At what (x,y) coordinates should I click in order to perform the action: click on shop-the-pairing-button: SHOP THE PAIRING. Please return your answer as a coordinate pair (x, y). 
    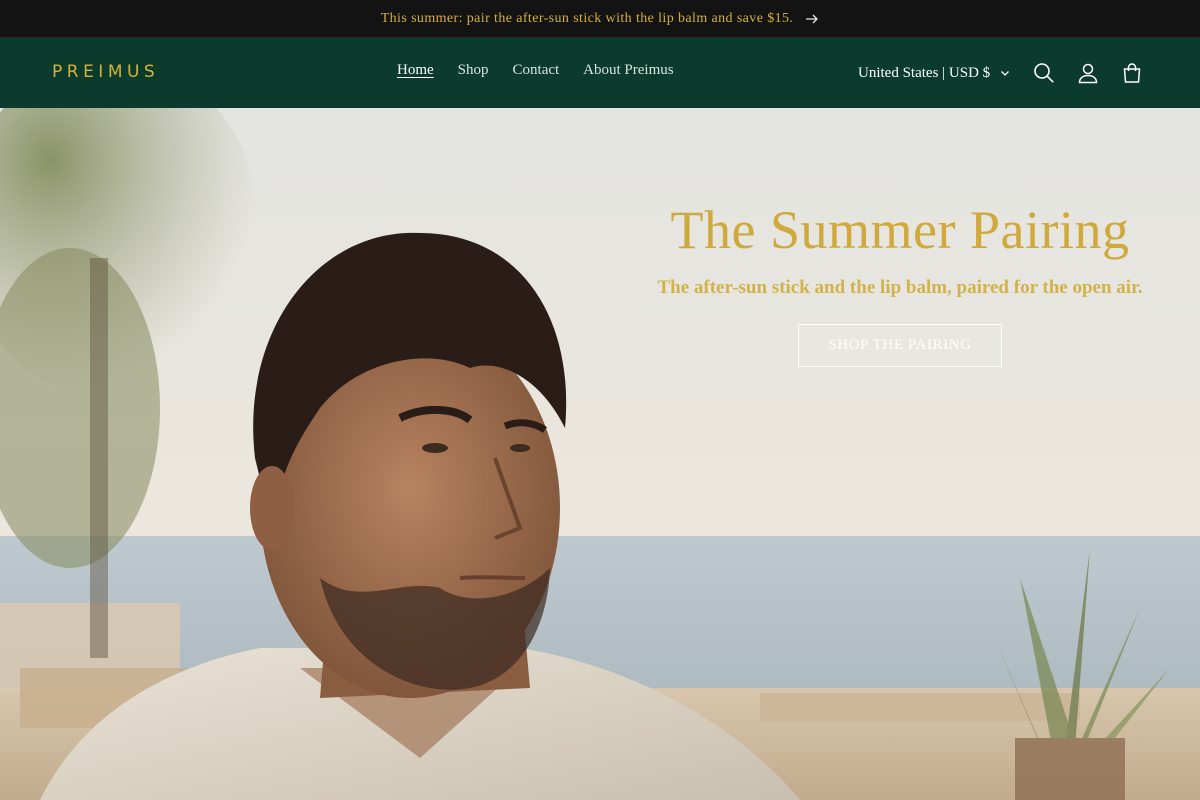
    Looking at the image, I should click on (900, 345).